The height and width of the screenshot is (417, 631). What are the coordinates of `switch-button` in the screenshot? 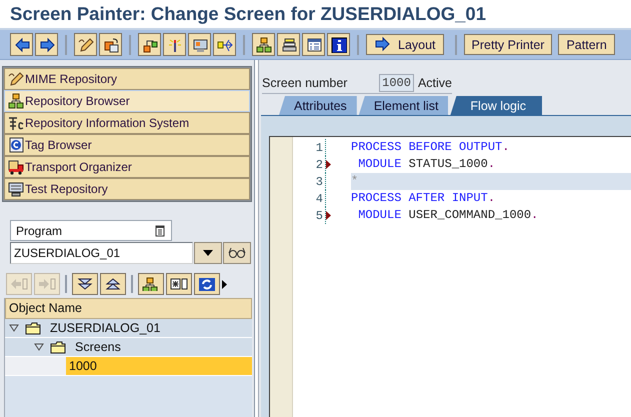 It's located at (110, 44).